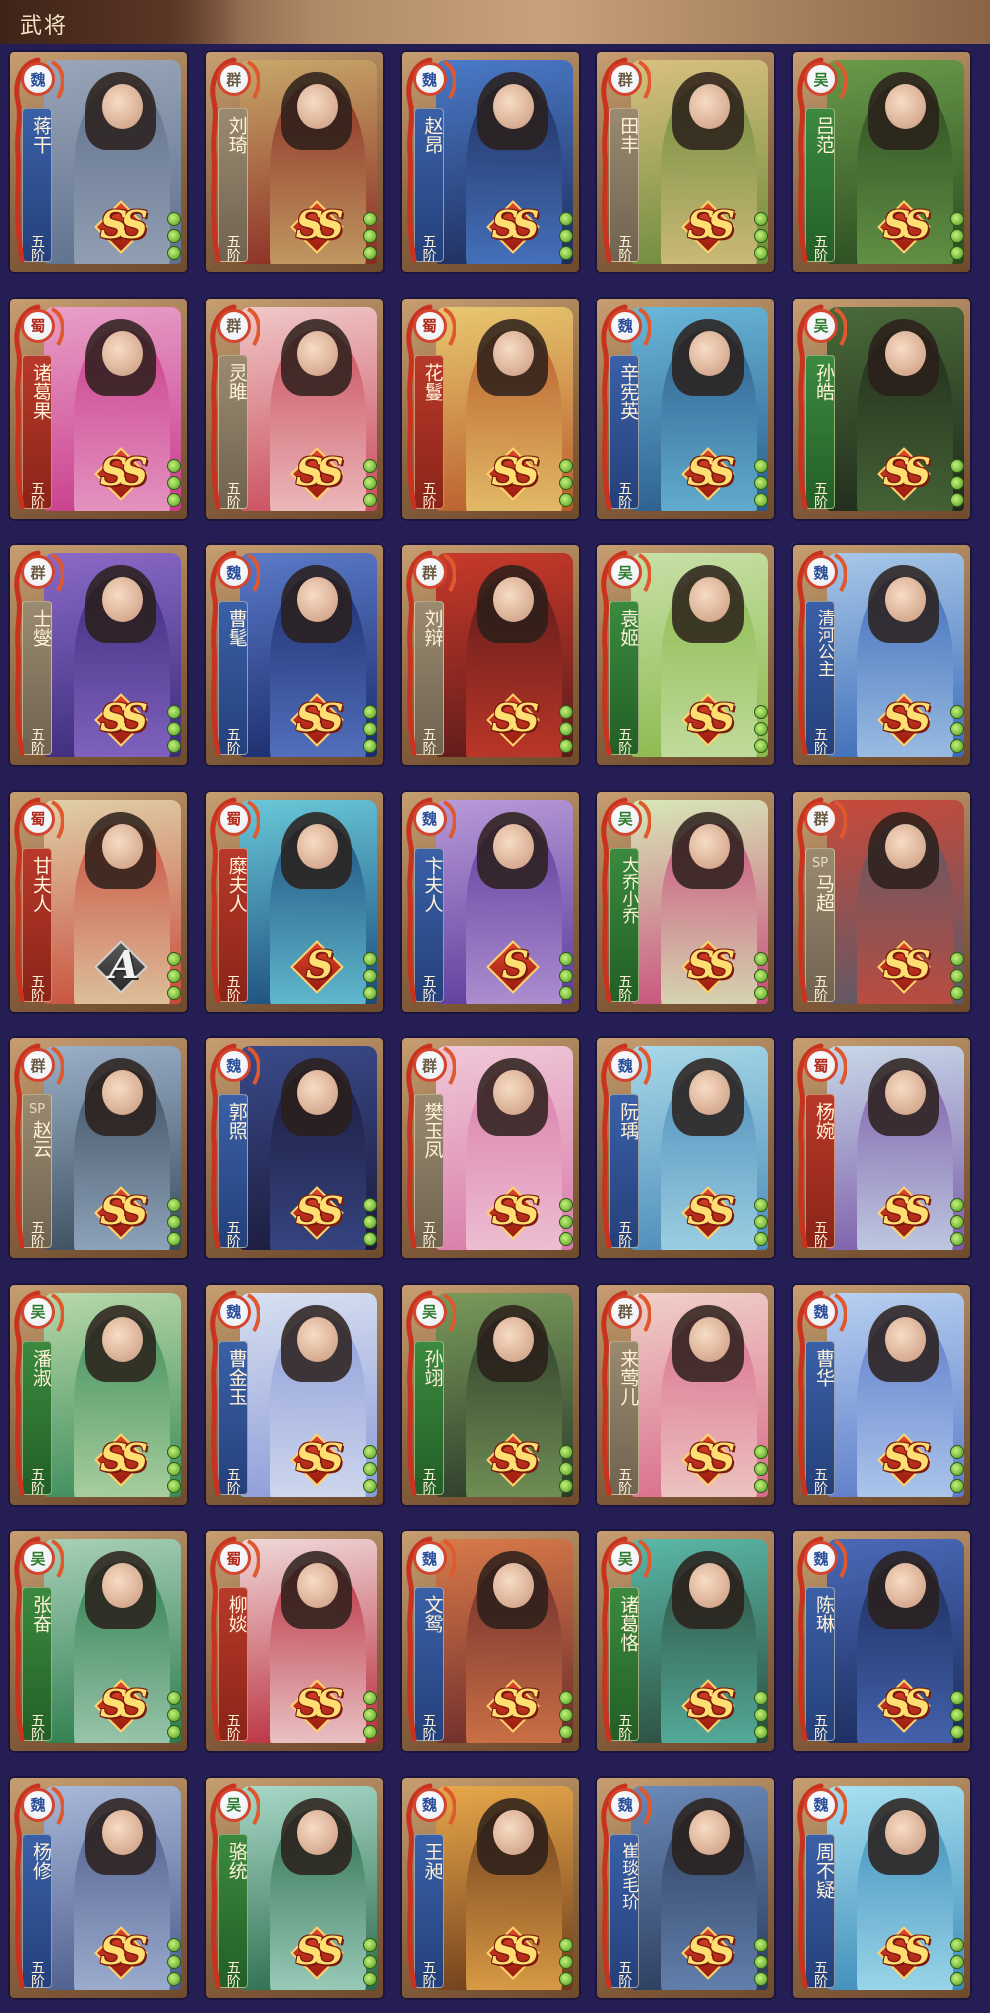 The width and height of the screenshot is (990, 2013). What do you see at coordinates (881, 1394) in the screenshot?
I see `general-card: 曹华 五阶 魏 SS` at bounding box center [881, 1394].